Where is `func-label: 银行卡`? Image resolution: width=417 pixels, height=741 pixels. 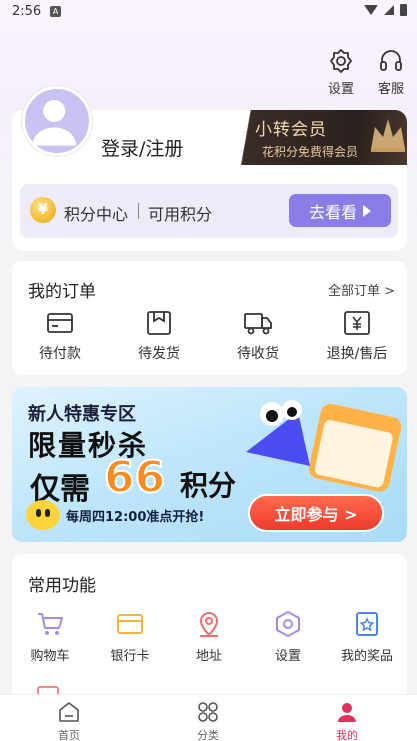 func-label: 银行卡 is located at coordinates (130, 656).